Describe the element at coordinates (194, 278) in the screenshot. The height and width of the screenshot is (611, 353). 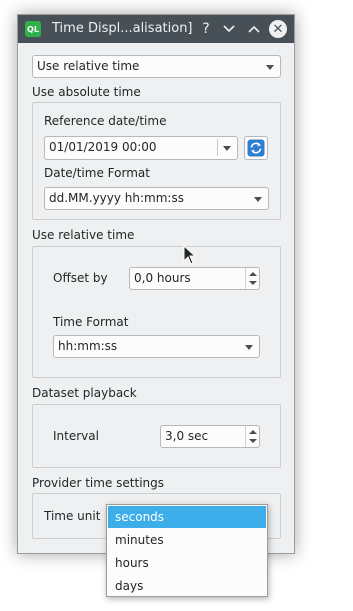
I see `offset-spinbox: 0,0 hours` at that location.